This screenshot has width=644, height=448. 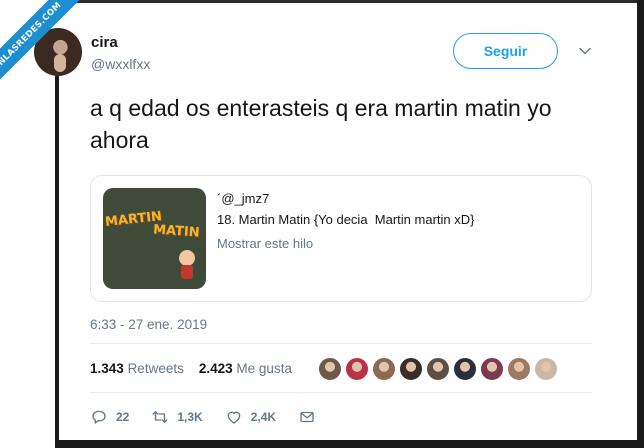 I want to click on chevron-down-icon, so click(x=585, y=51).